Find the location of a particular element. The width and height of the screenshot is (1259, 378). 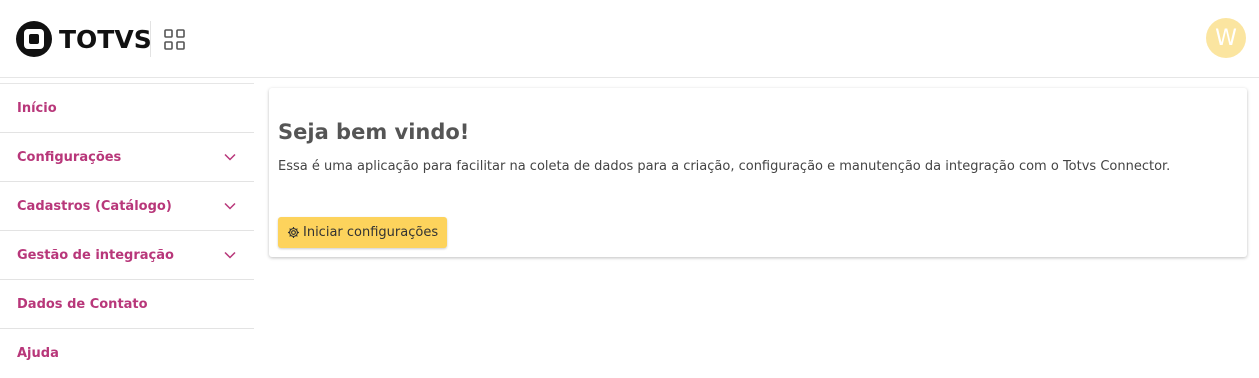

sidebar-item-dados-contato: Dados de Contato is located at coordinates (127, 304).